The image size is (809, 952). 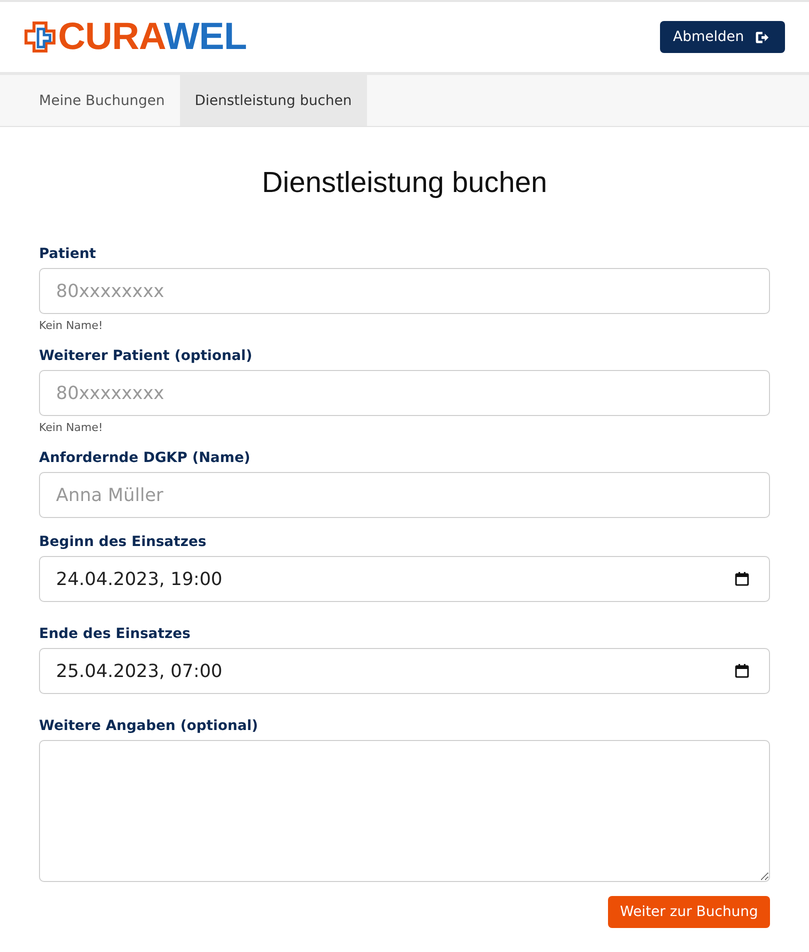 I want to click on logout-button: Abmelden, so click(x=722, y=37).